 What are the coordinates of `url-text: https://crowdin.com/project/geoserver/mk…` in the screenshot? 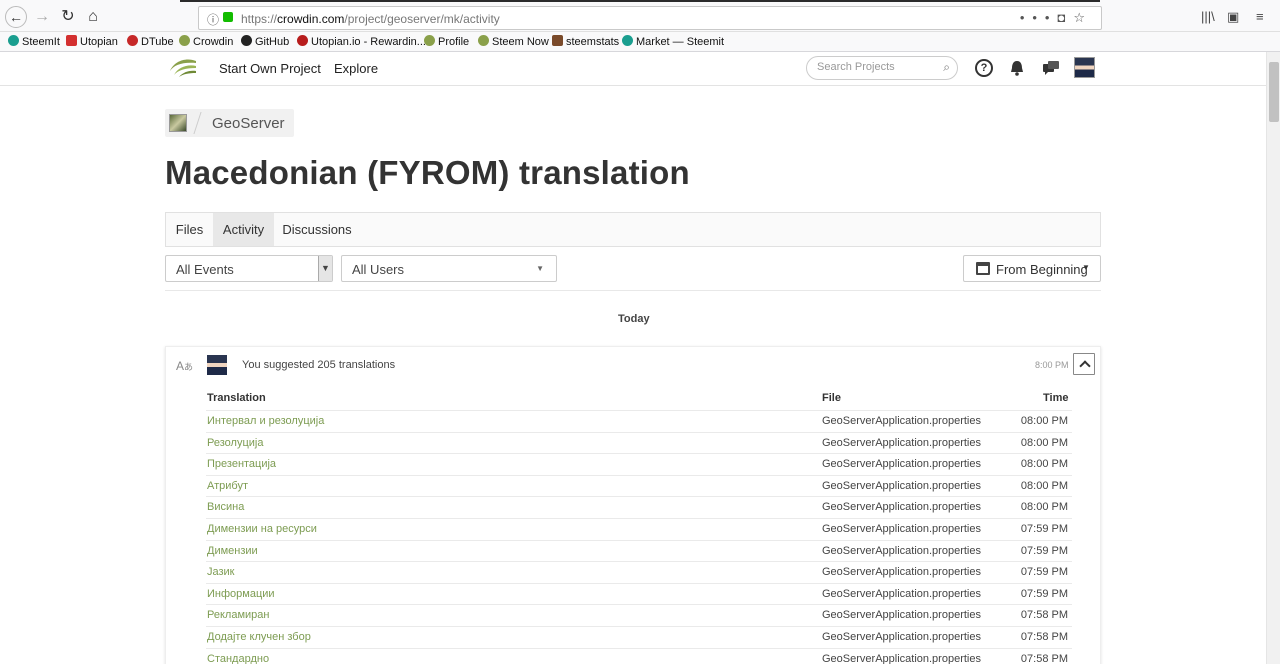 It's located at (370, 19).